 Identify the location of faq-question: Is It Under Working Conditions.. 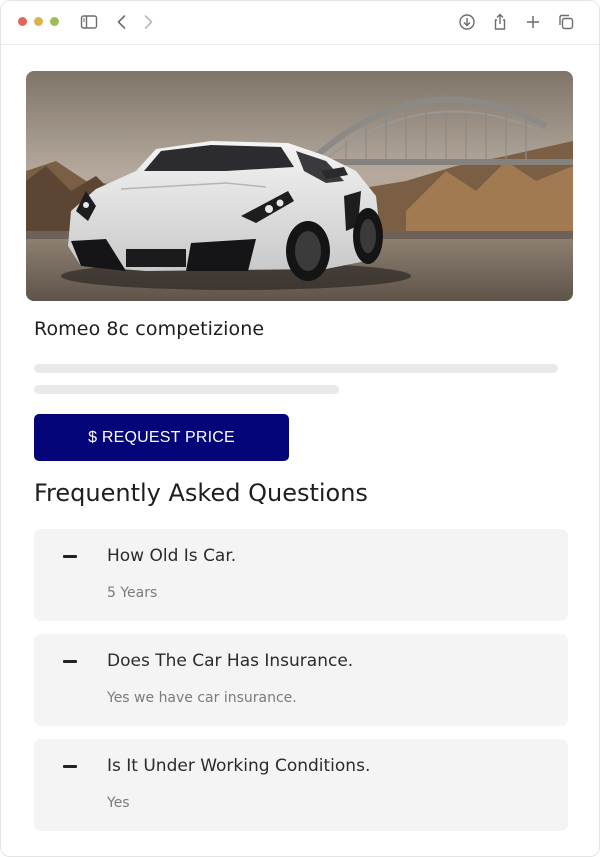
(238, 766).